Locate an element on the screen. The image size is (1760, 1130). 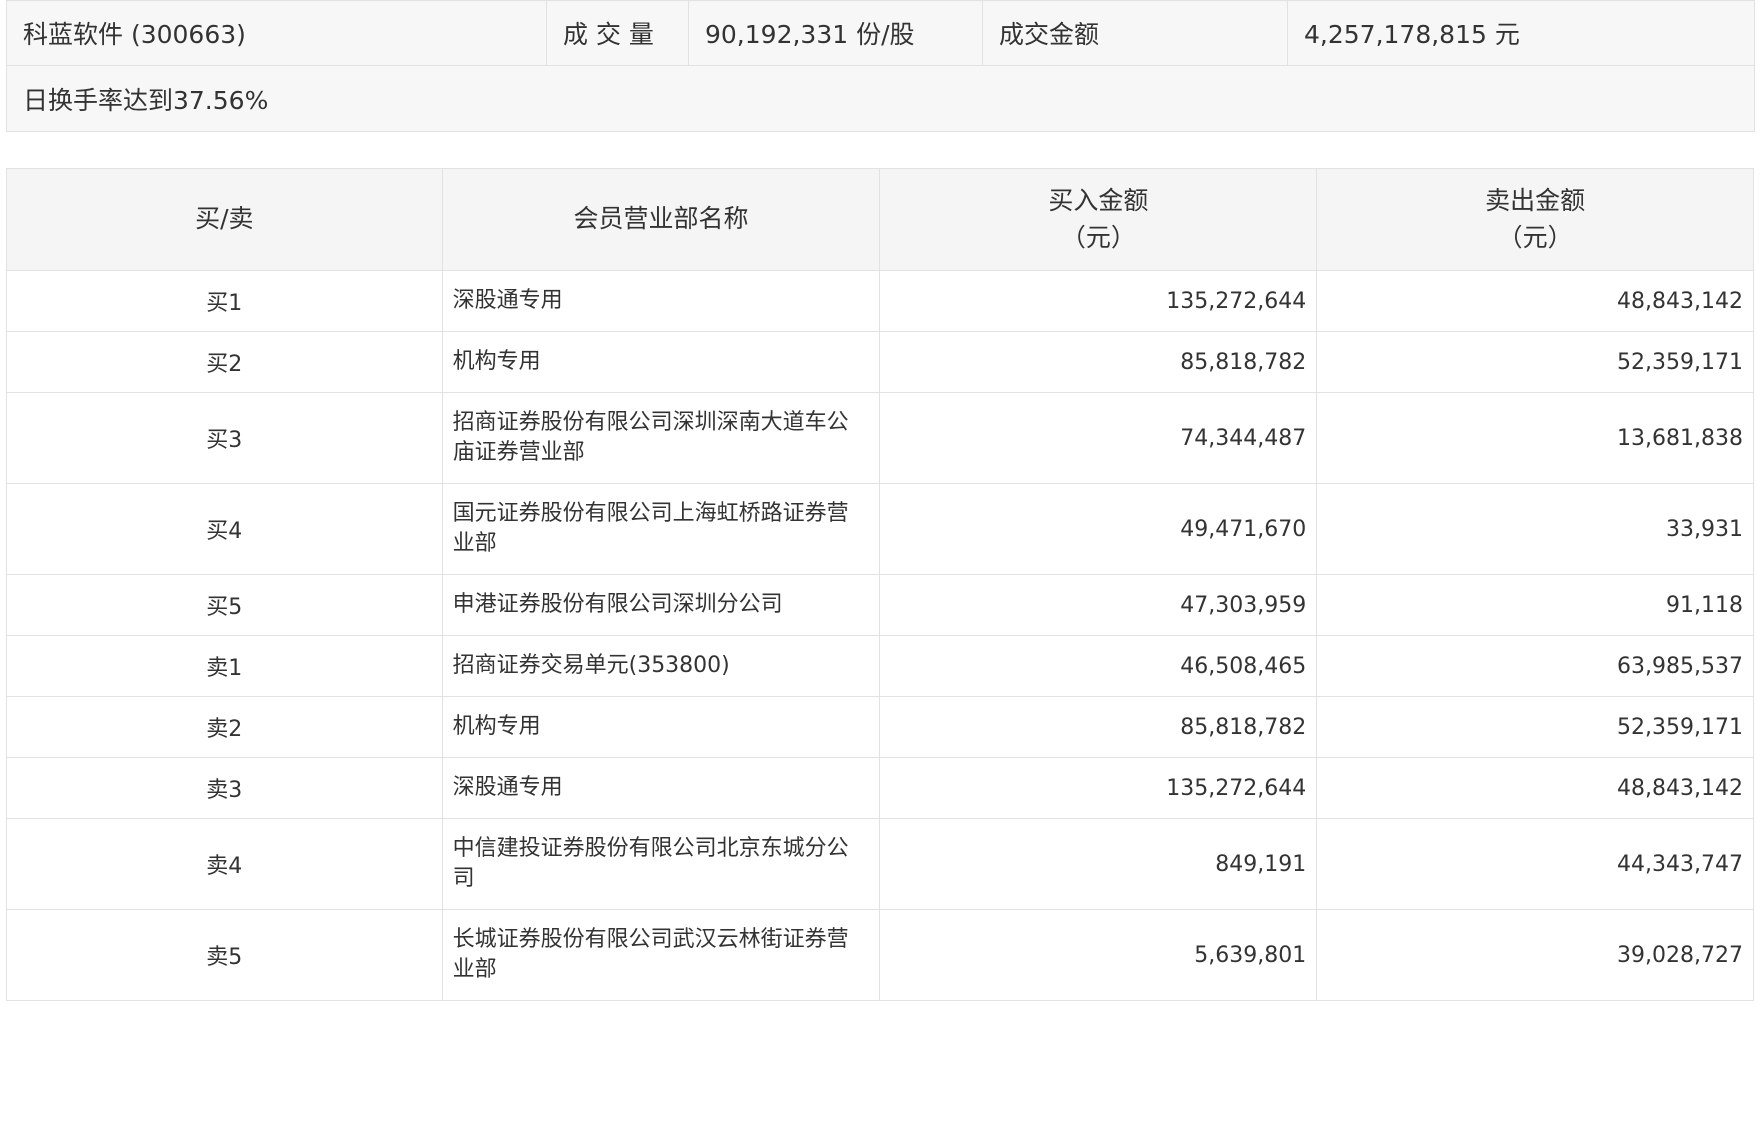
summary-note-row: 日换手率达到37.56% is located at coordinates (880, 98).